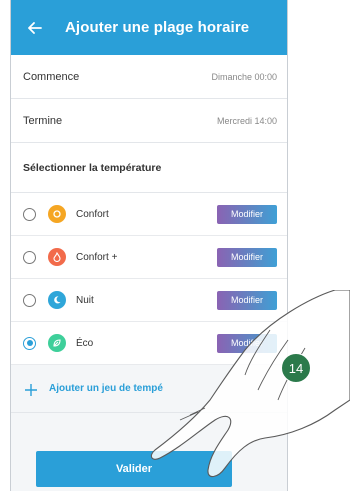 This screenshot has height=491, width=350. What do you see at coordinates (149, 257) in the screenshot?
I see `temperature-option-confort-plus: Confort + Modifier` at bounding box center [149, 257].